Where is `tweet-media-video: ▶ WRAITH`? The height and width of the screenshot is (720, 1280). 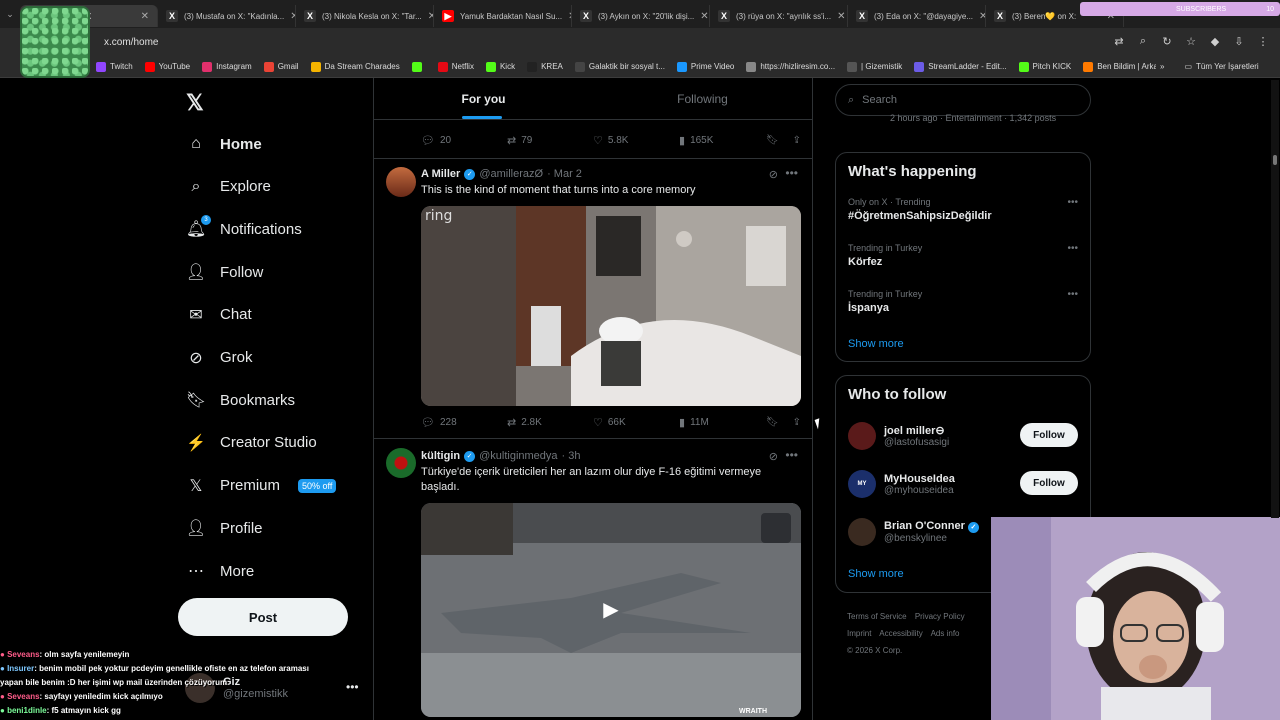
tweet-media-video: ▶ WRAITH is located at coordinates (611, 610).